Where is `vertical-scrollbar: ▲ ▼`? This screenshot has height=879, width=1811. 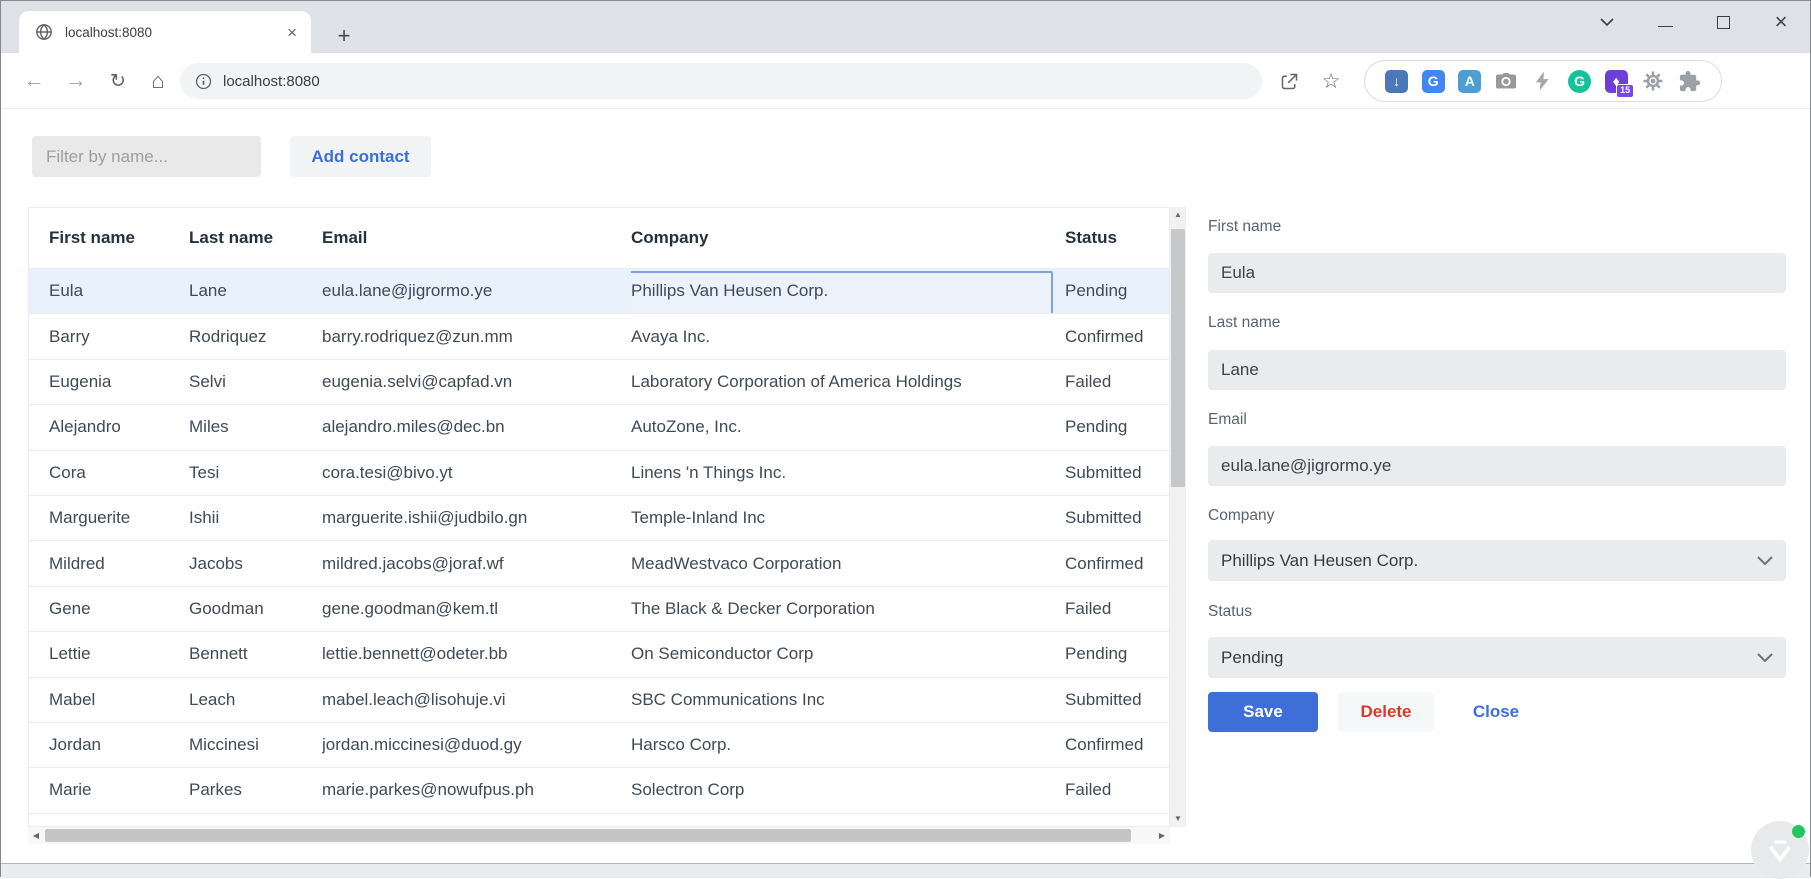
vertical-scrollbar: ▲ ▼ is located at coordinates (1178, 517).